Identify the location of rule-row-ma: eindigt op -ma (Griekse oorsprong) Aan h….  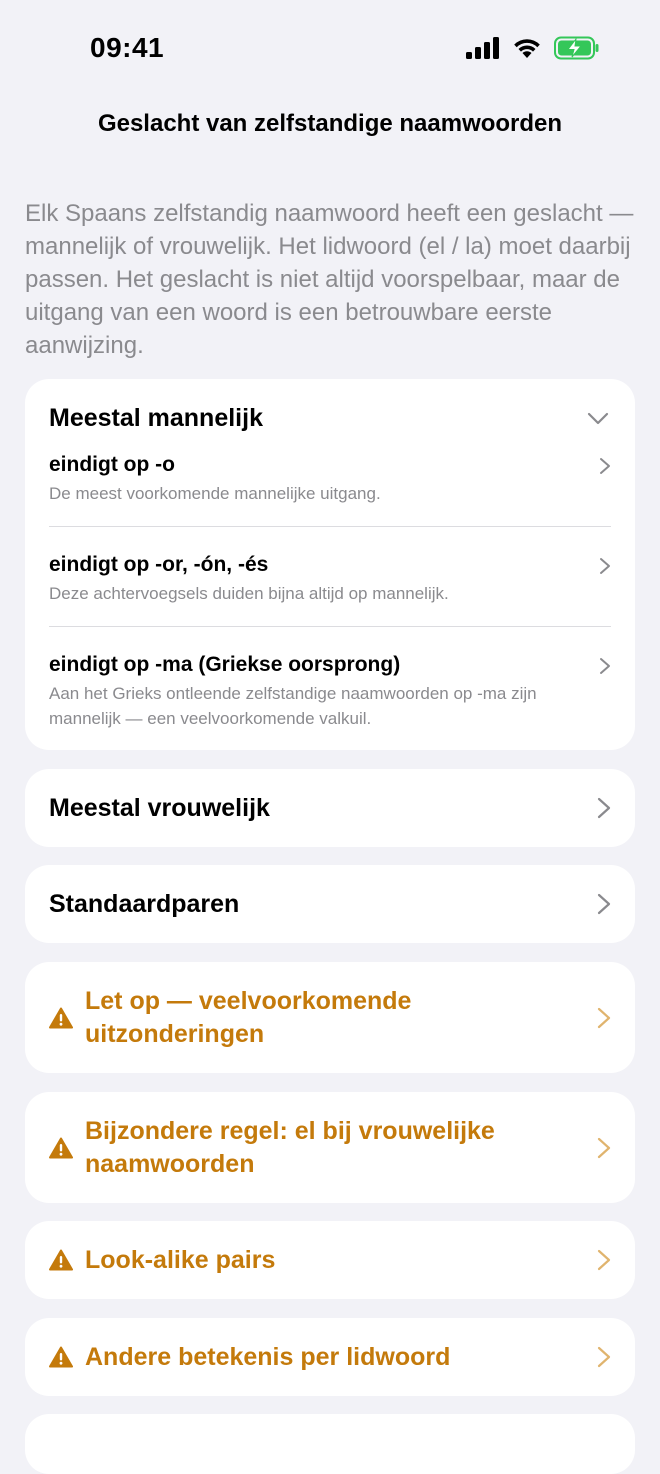
(330, 692).